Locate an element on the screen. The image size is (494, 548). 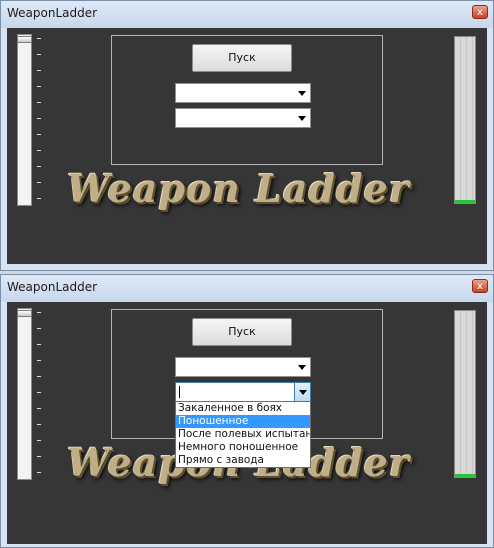
combo-dropdown-button is located at coordinates (302, 392).